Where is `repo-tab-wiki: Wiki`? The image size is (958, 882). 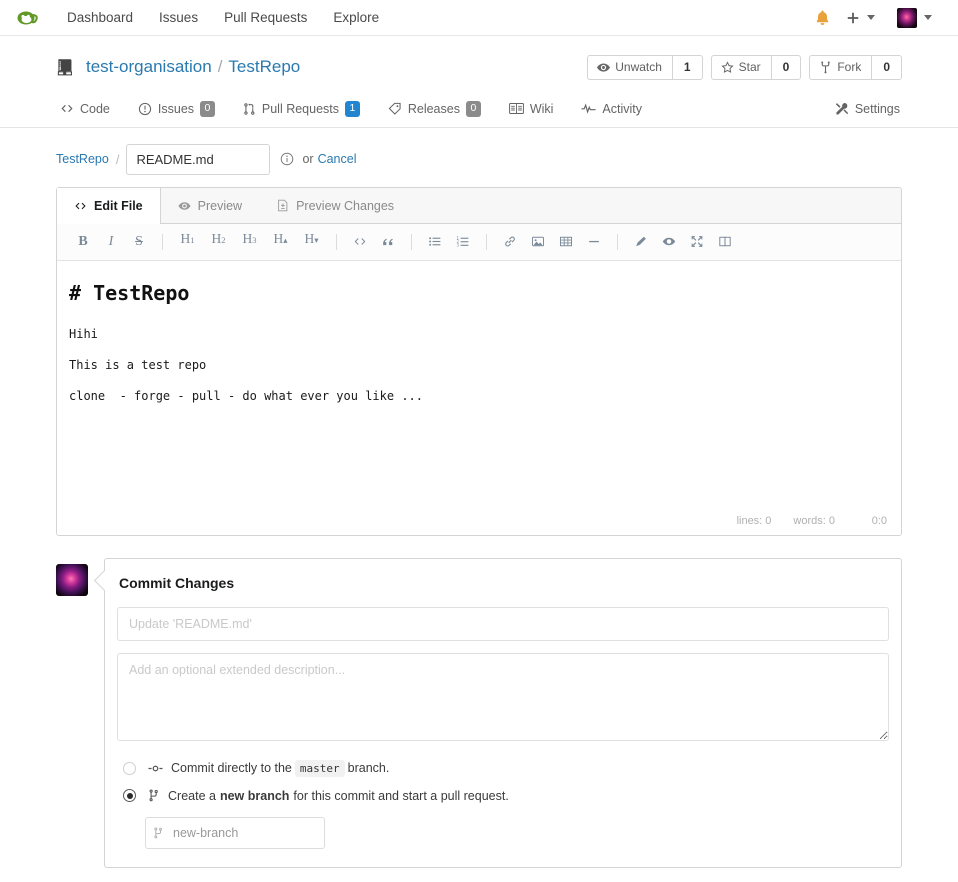 repo-tab-wiki: Wiki is located at coordinates (531, 110).